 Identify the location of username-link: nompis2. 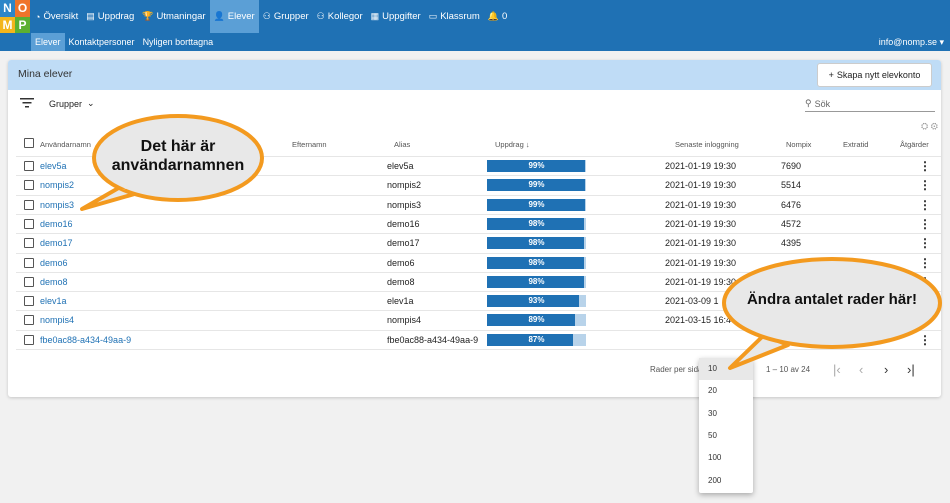
(57, 185).